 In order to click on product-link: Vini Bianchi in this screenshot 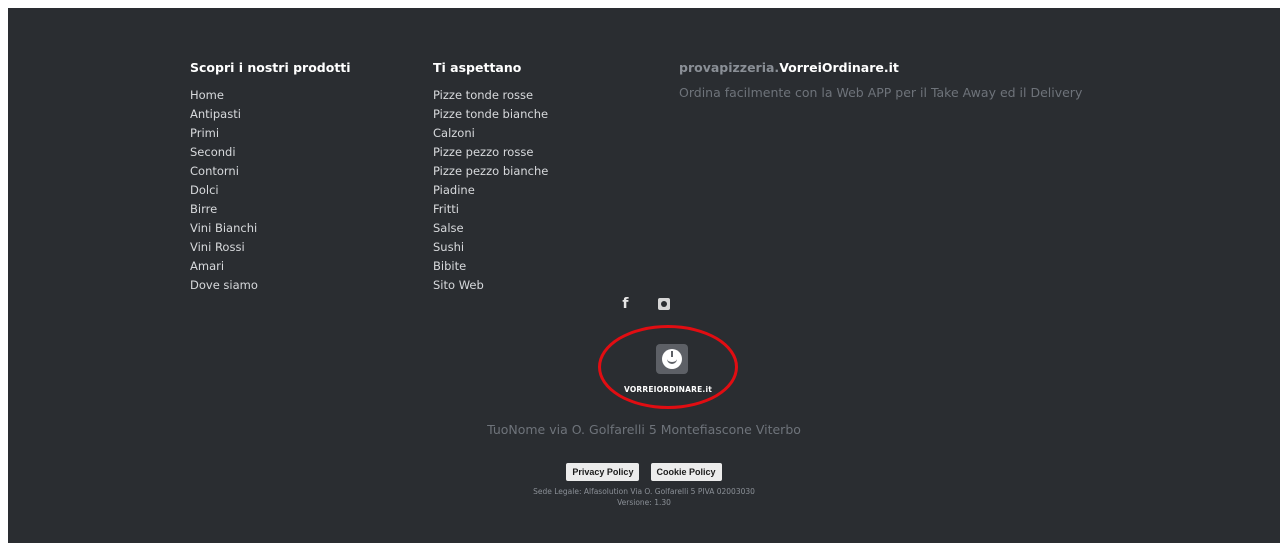, I will do `click(300, 228)`.